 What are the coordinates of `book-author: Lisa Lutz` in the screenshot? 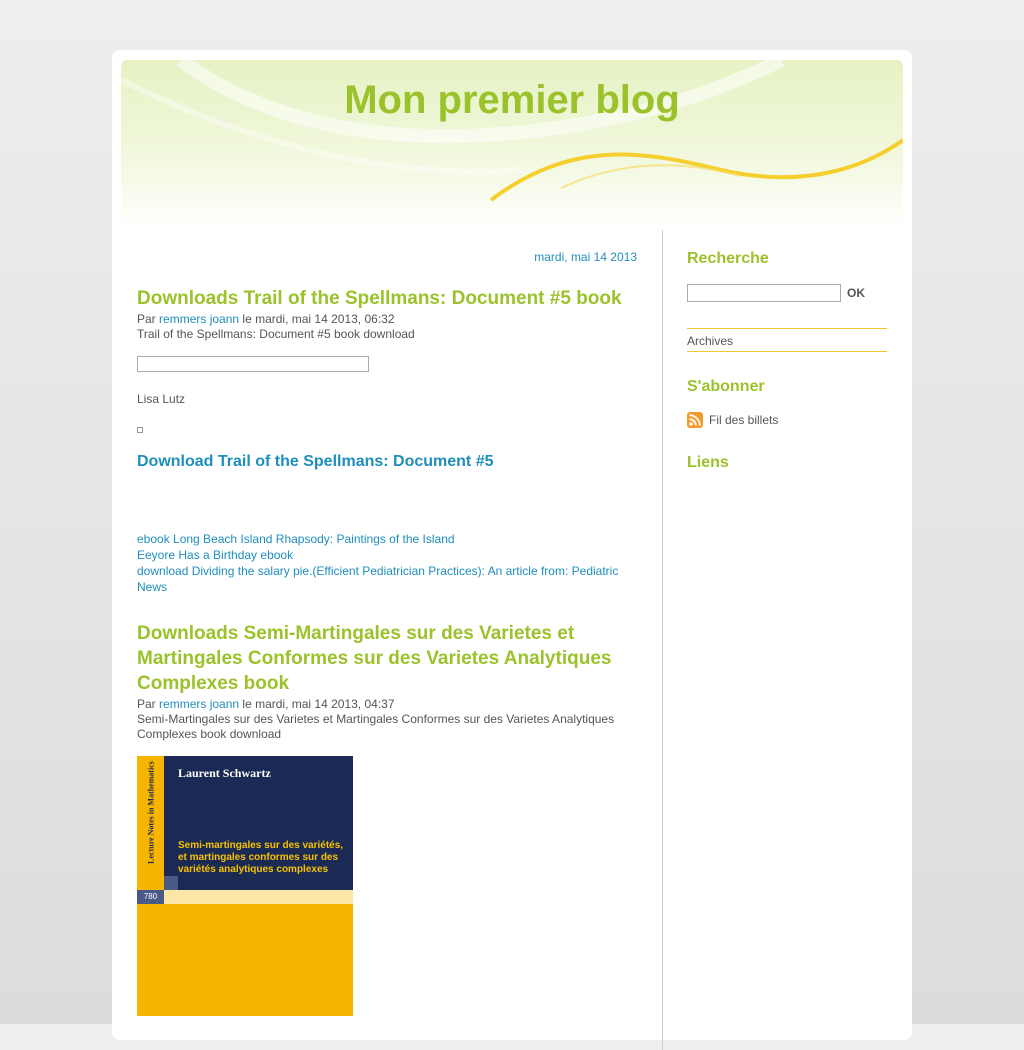 It's located at (161, 399).